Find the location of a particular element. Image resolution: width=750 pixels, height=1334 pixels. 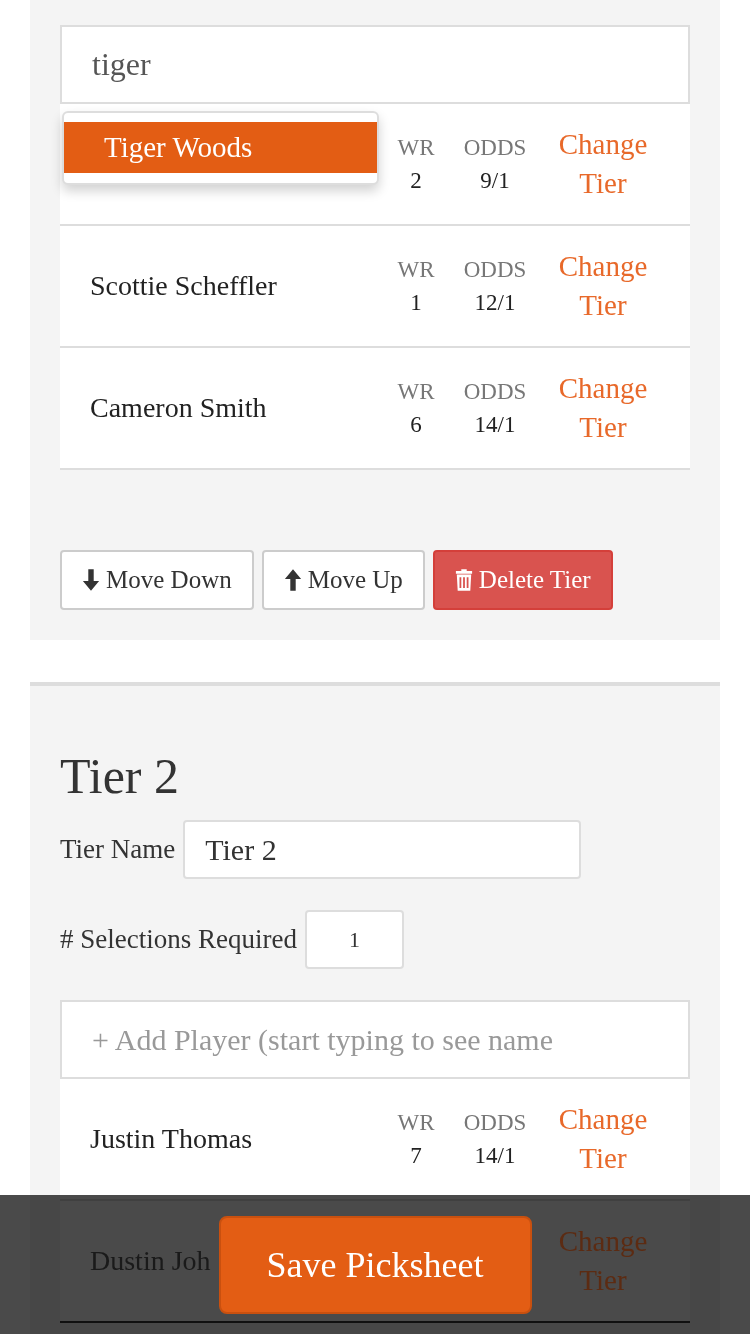

selections-field: 1 is located at coordinates (354, 939).